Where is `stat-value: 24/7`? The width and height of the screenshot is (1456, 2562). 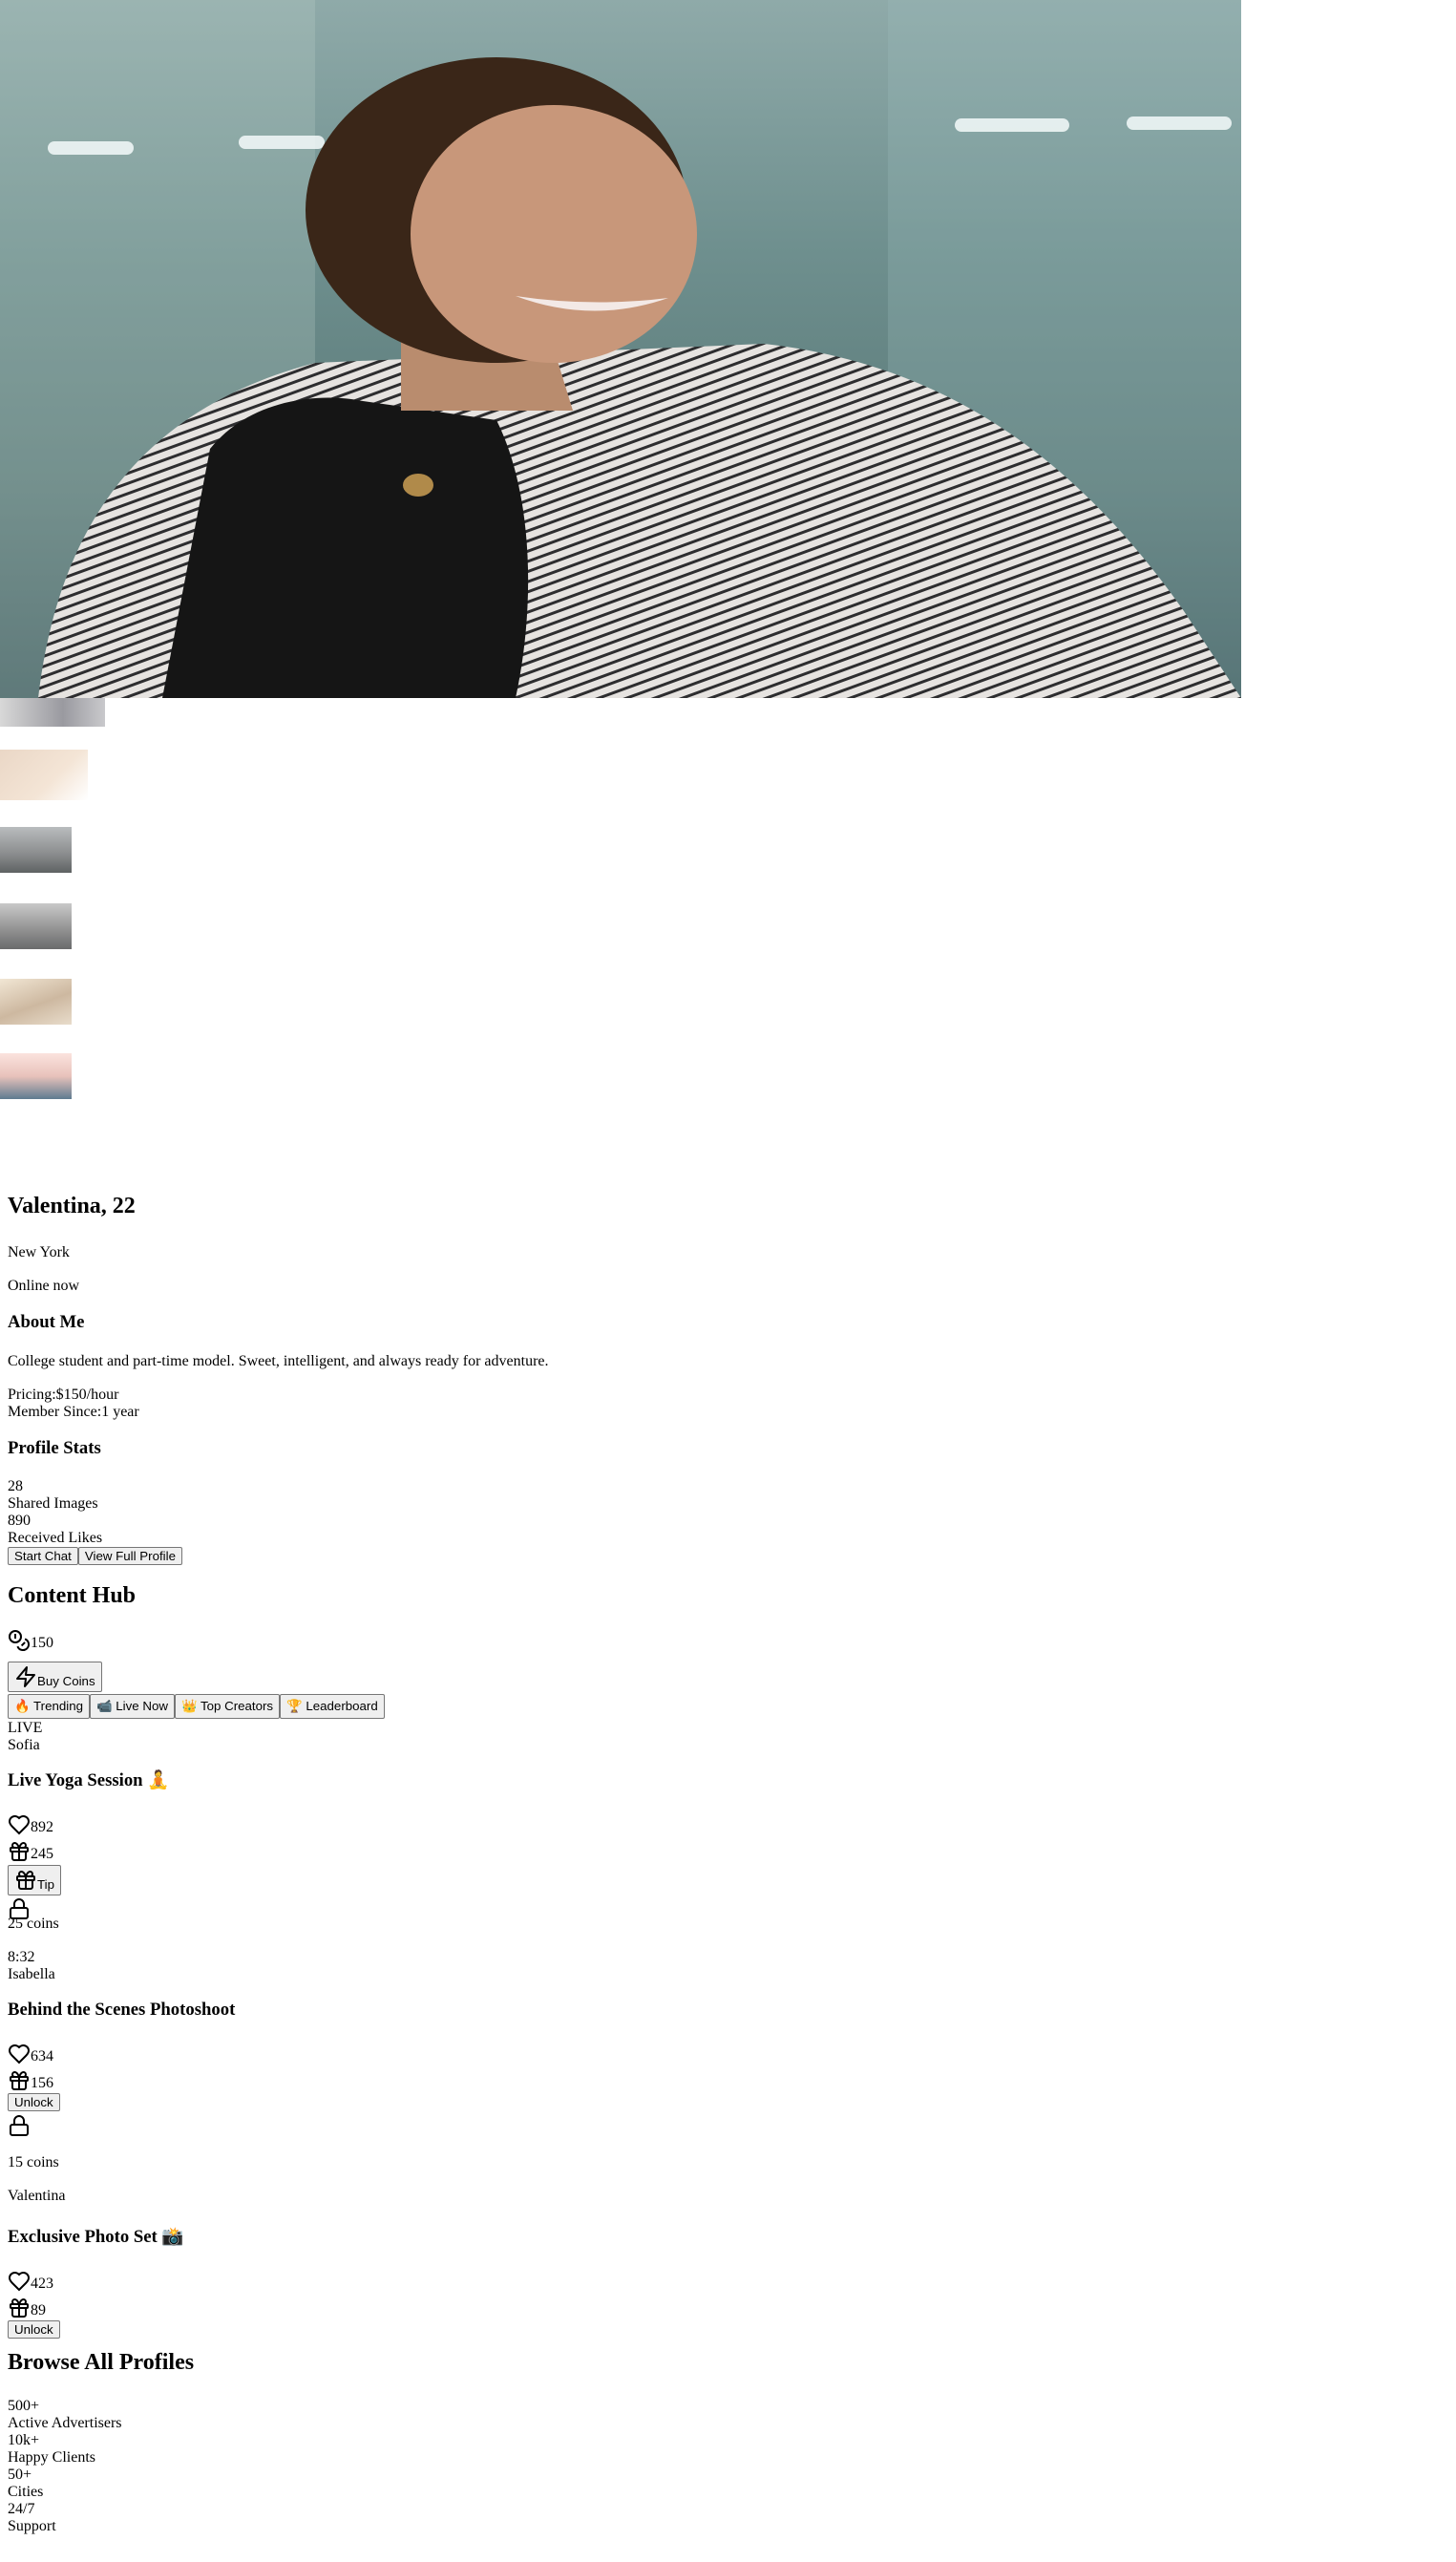
stat-value: 24/7 is located at coordinates (22, 2509).